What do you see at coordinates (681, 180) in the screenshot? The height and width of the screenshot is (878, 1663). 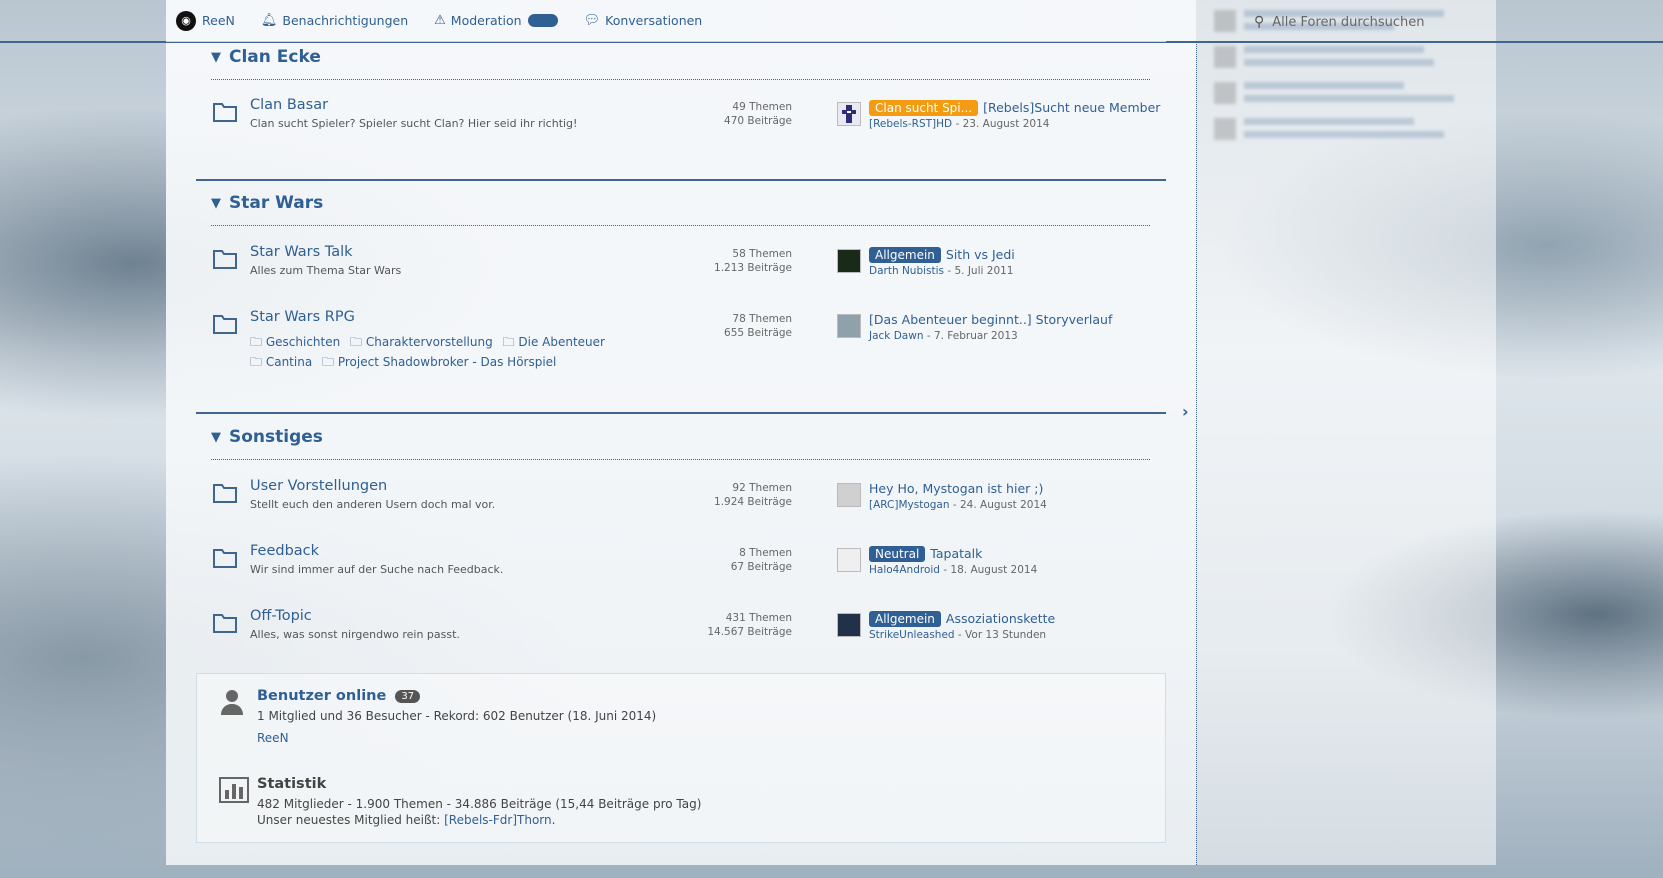 I see `category-separator` at bounding box center [681, 180].